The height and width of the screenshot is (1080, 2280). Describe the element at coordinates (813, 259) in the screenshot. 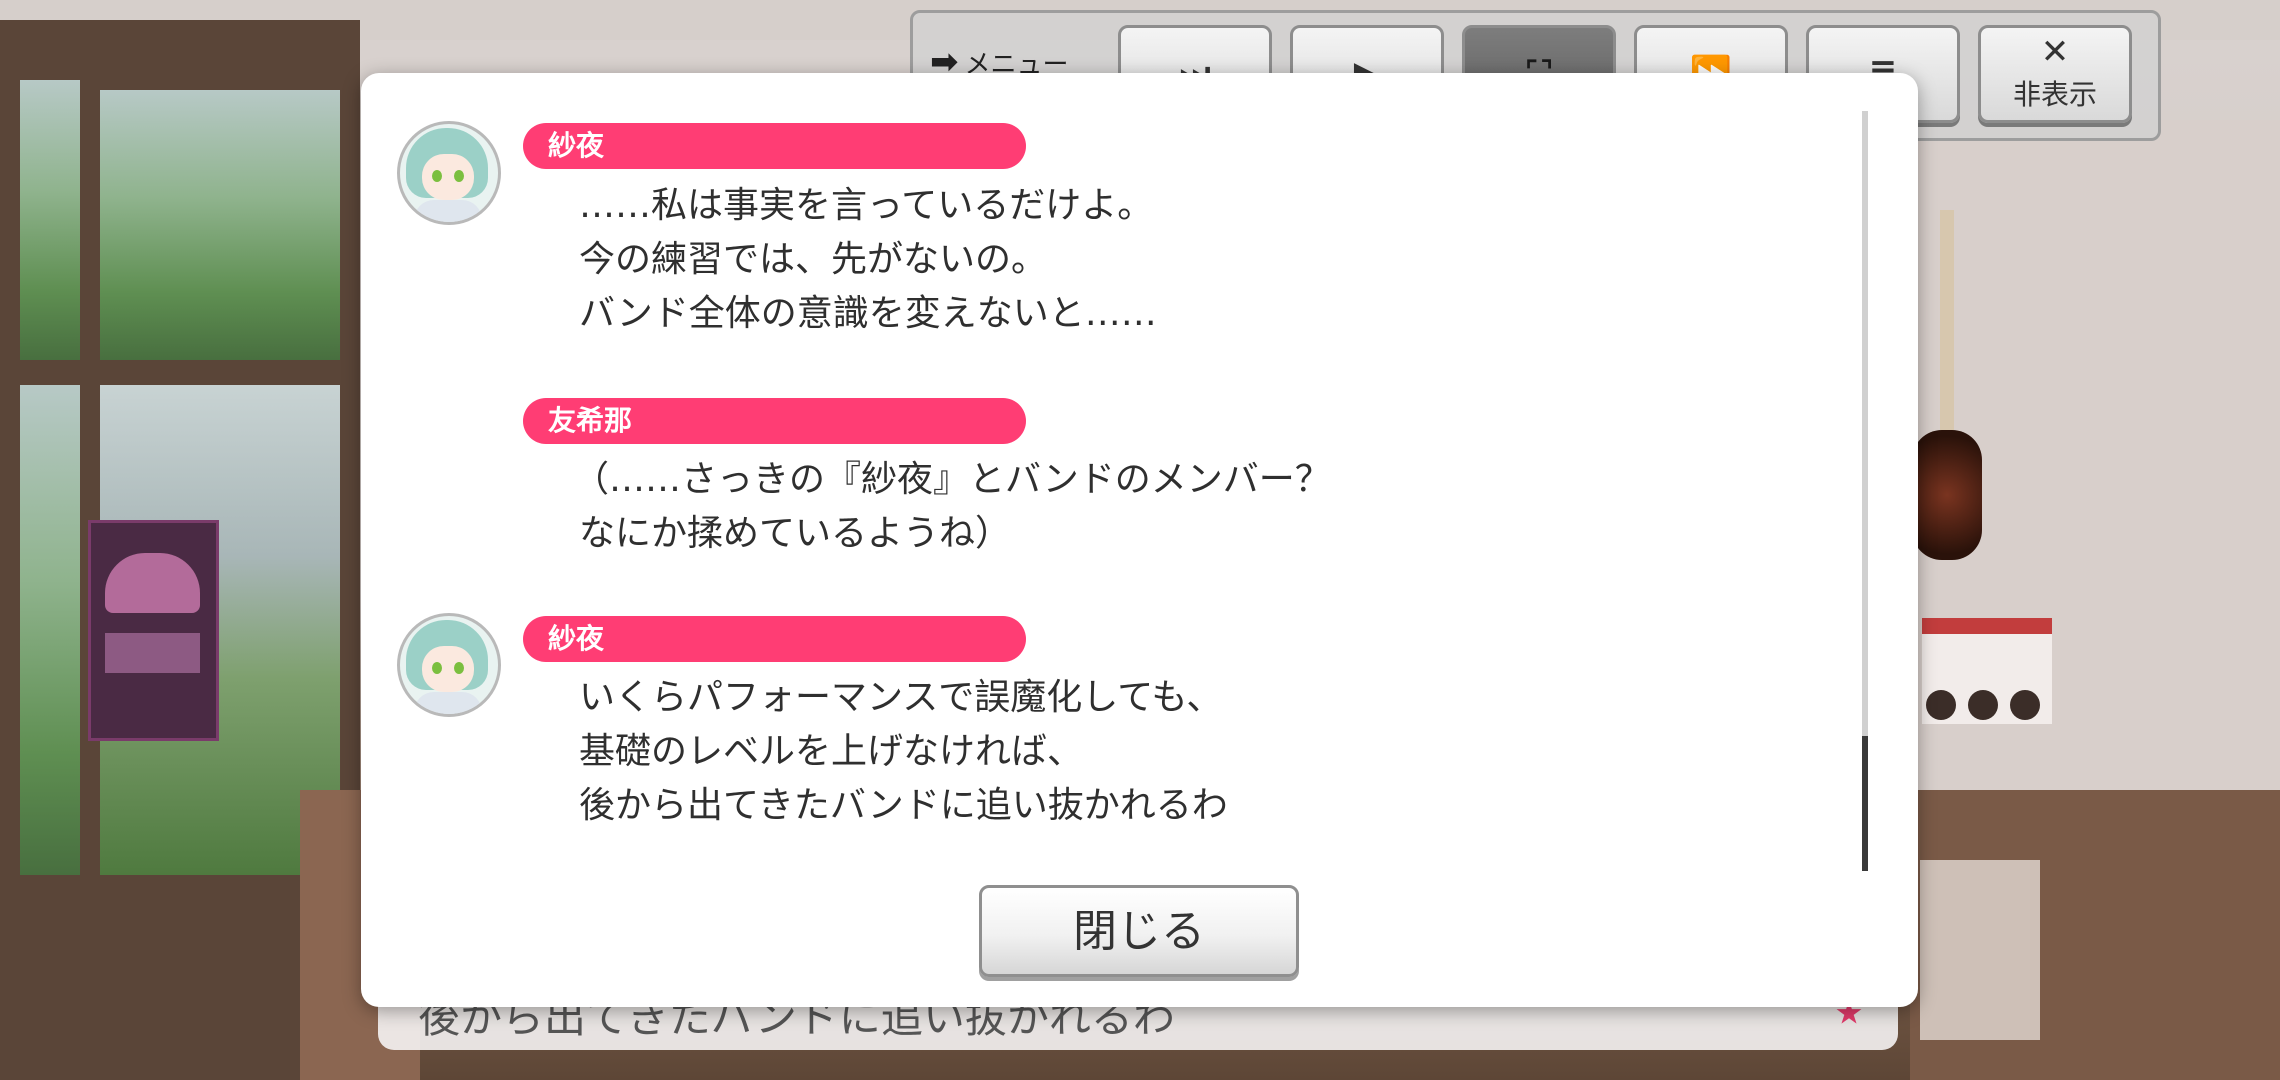

I see `dialogue-line: 今の練習では、先がないの。` at that location.